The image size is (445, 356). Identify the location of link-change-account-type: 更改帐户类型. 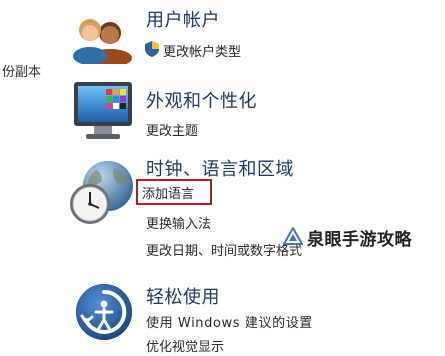
(202, 50).